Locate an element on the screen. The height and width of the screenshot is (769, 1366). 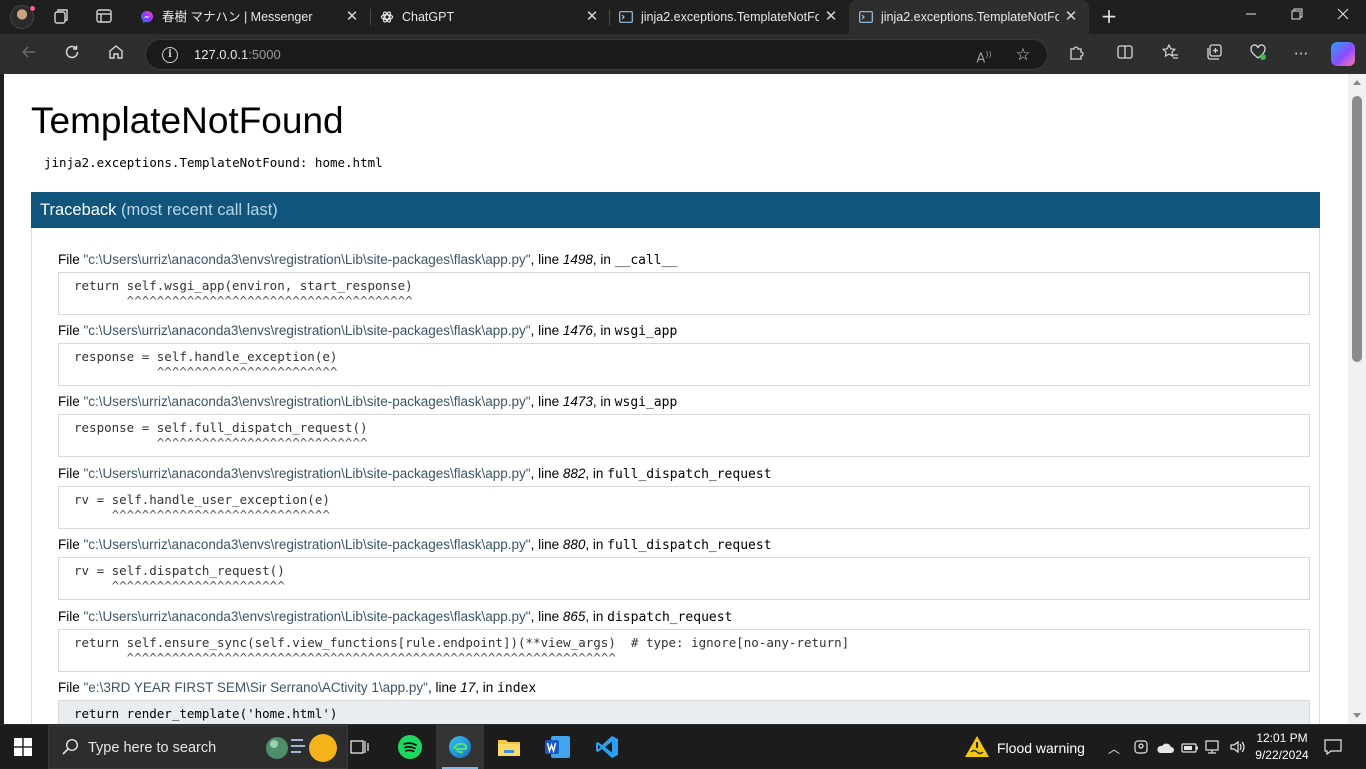
code-line: rv = self.handle_user_exception(e) is located at coordinates (202, 499).